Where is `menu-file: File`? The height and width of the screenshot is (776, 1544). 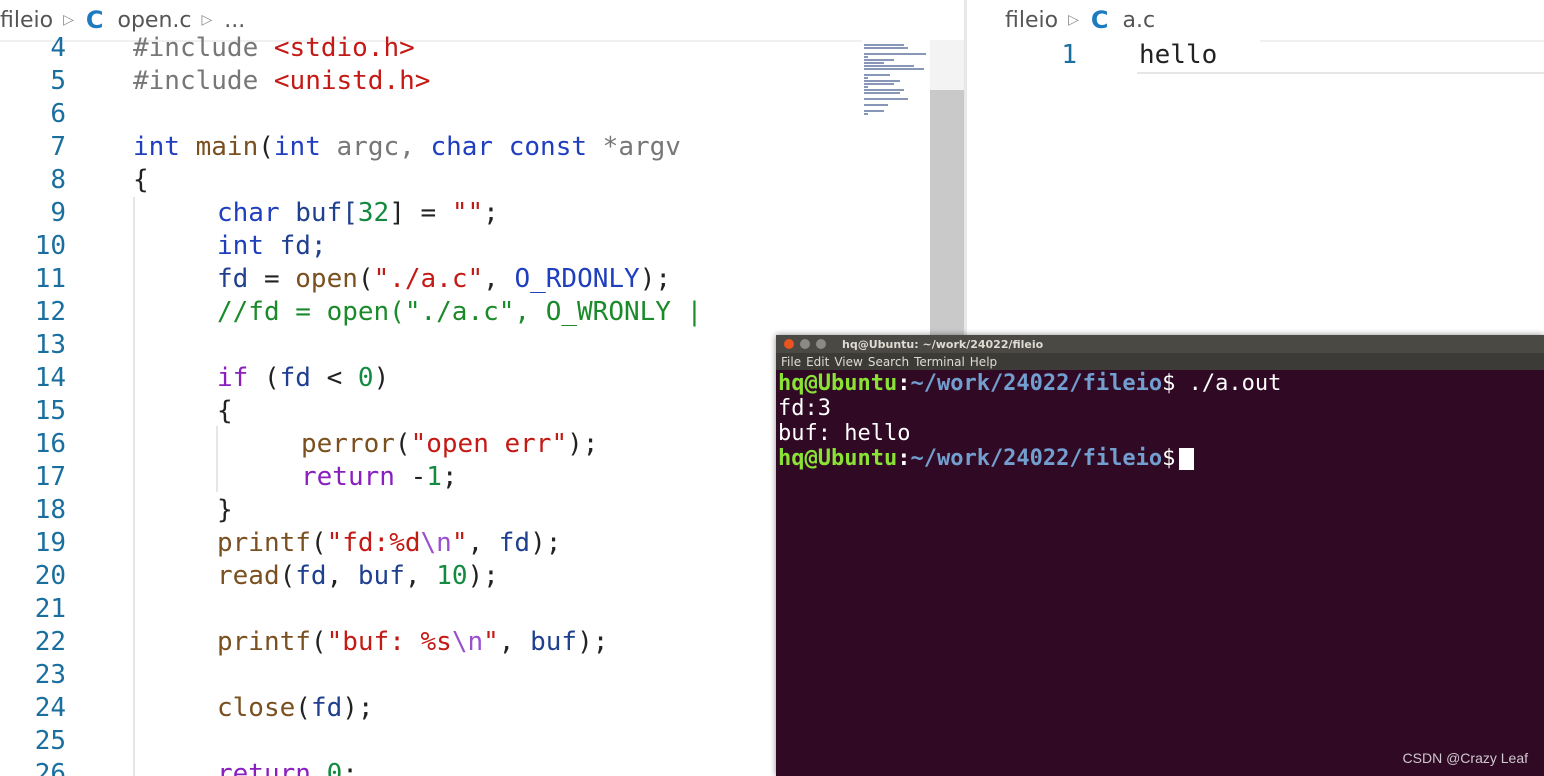 menu-file: File is located at coordinates (791, 362).